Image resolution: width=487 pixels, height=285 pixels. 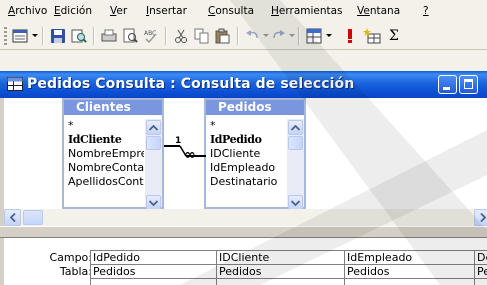 What do you see at coordinates (151, 35) in the screenshot?
I see `spelling-icon: ABC` at bounding box center [151, 35].